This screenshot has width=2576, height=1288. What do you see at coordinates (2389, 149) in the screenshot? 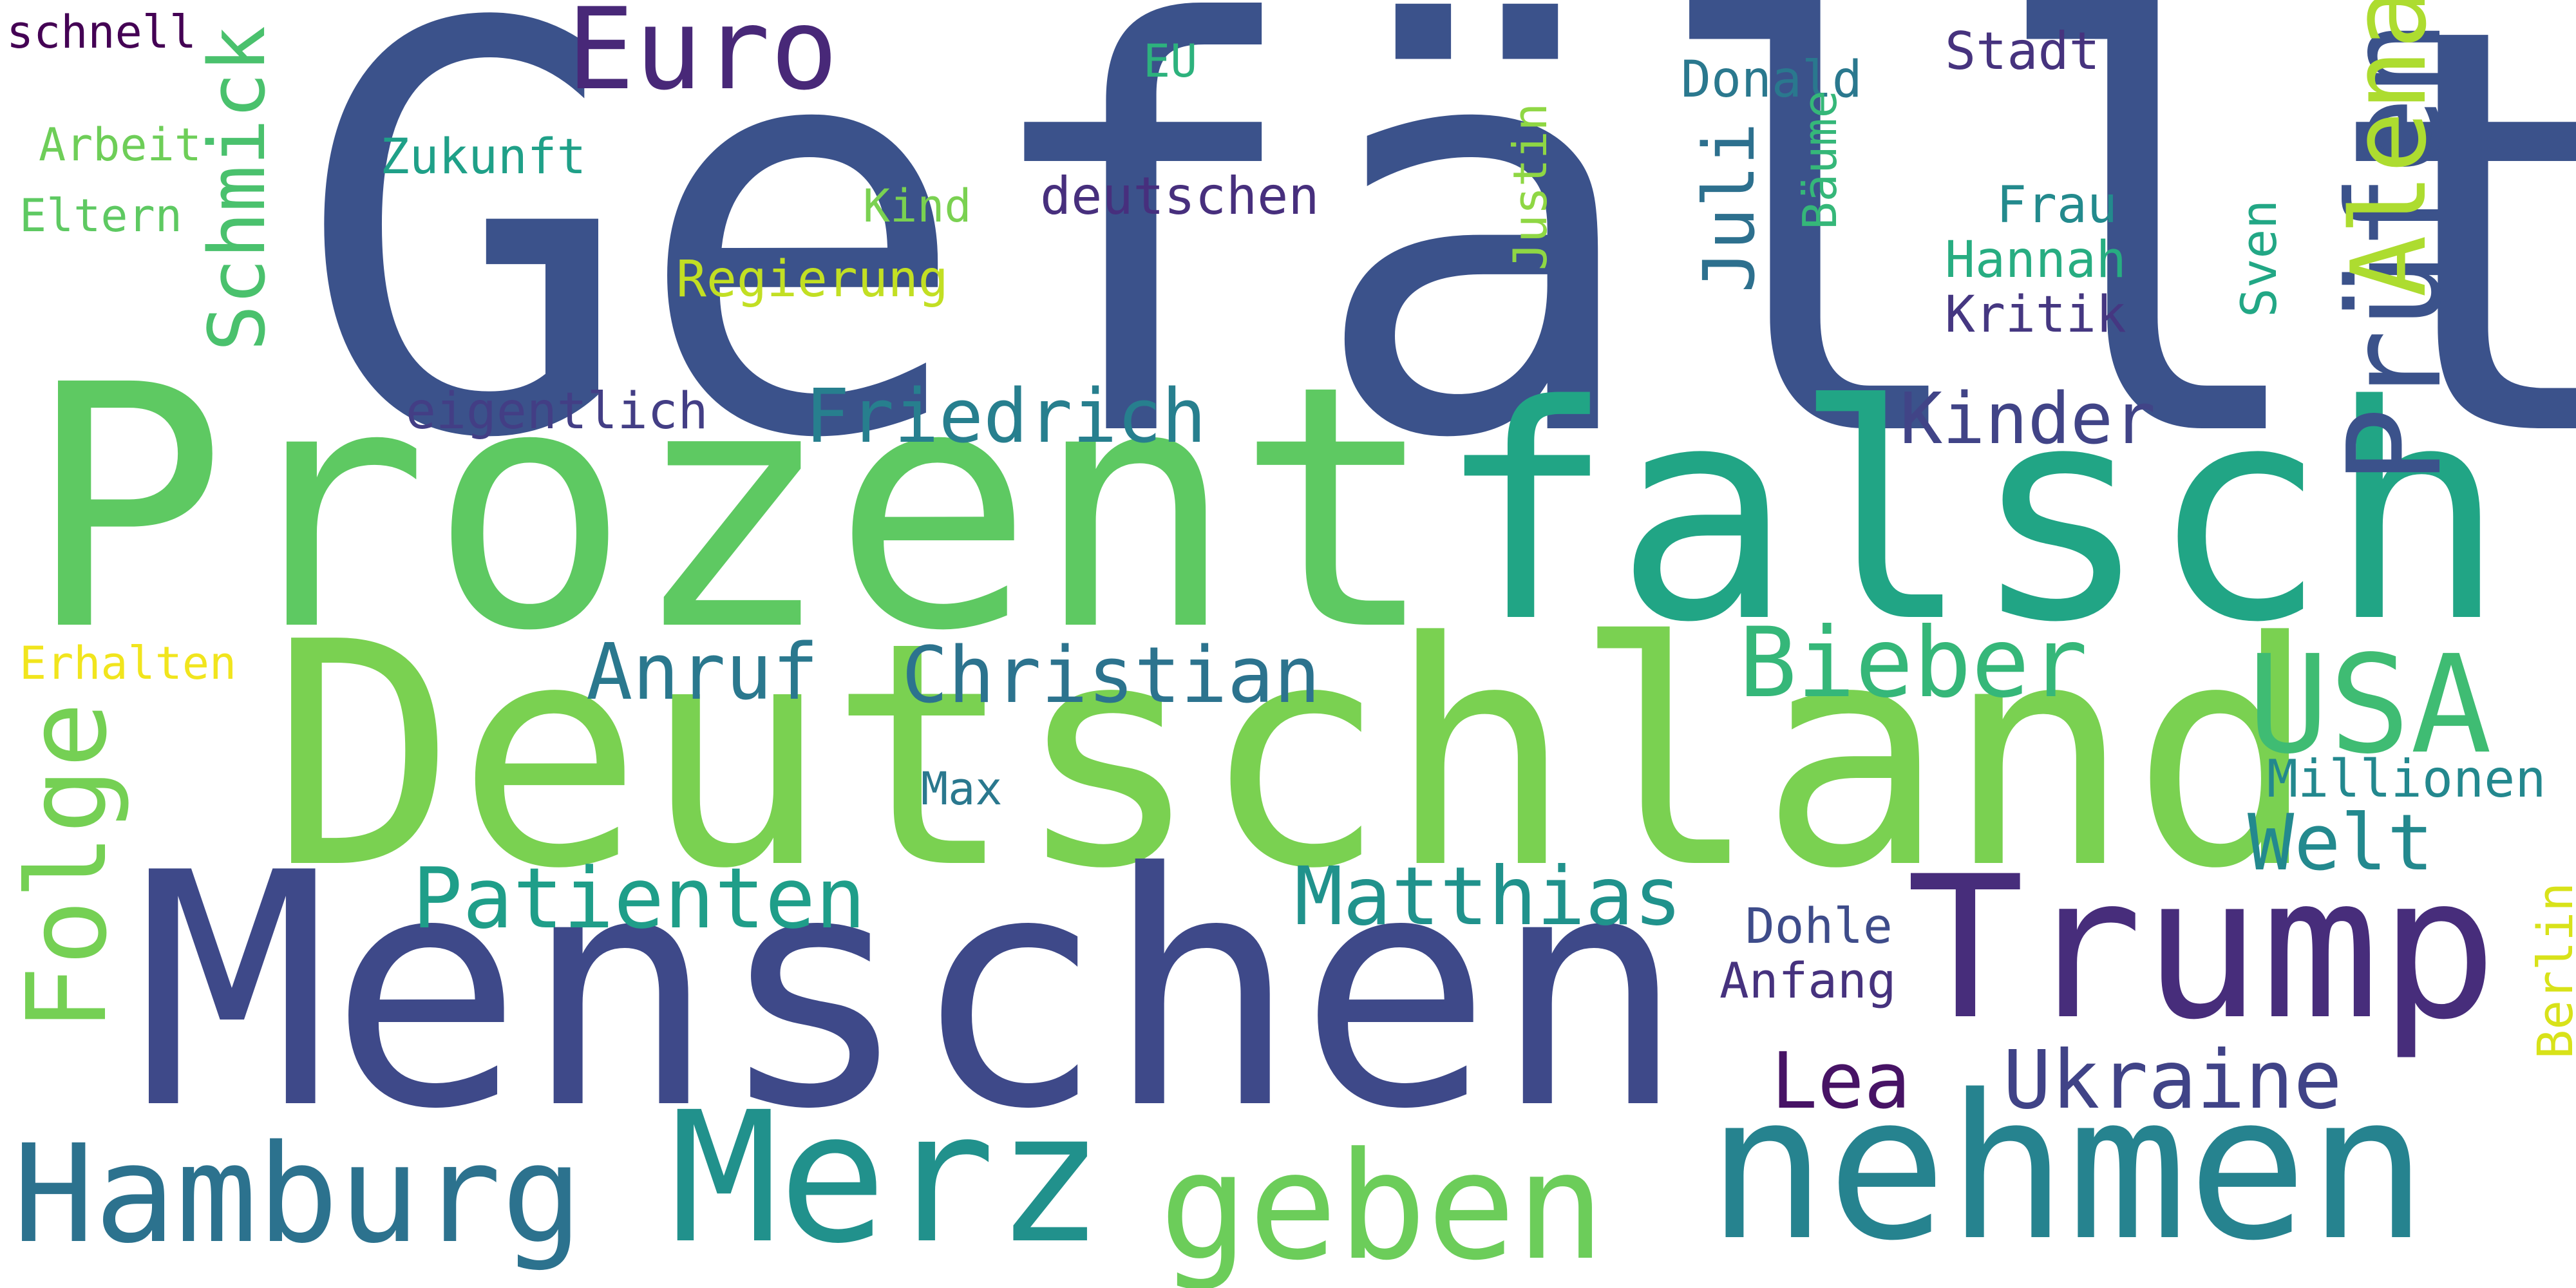
I see `word-alena: Alena` at bounding box center [2389, 149].